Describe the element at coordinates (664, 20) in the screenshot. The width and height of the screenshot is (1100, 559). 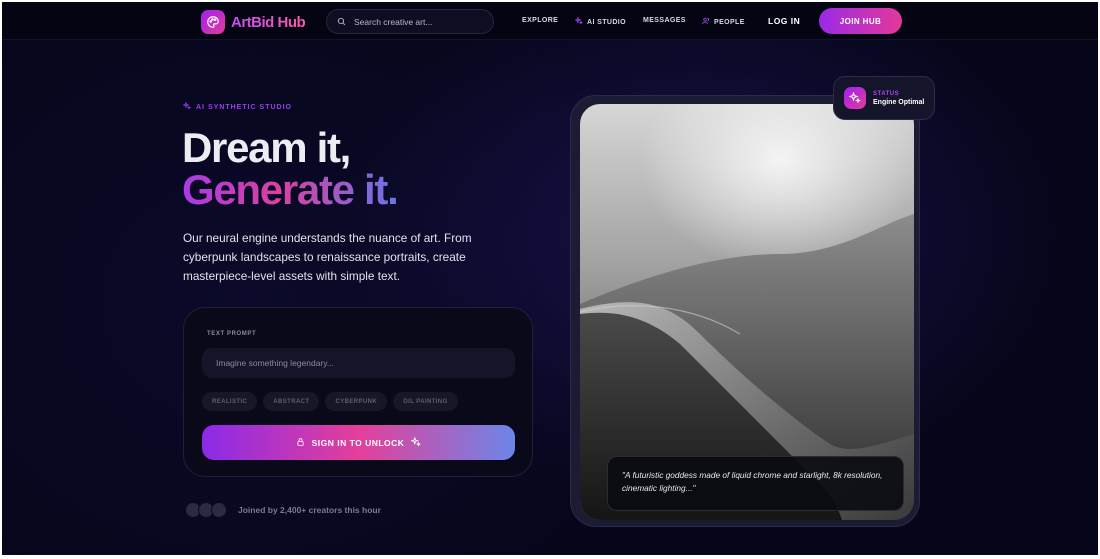
I see `nav-messages: MESSAGES` at that location.